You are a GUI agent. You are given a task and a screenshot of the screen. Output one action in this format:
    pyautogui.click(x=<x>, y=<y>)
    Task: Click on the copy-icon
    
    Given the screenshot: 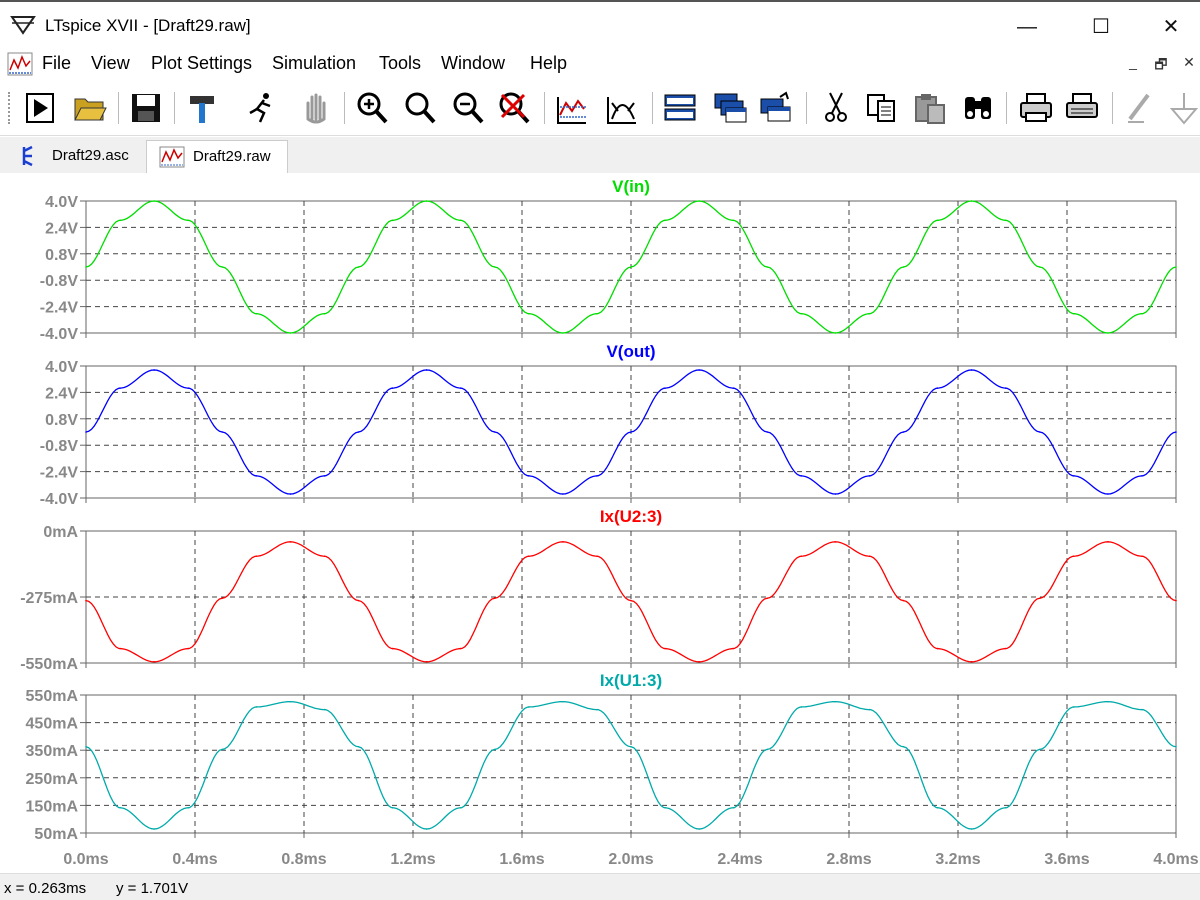 What is the action you would take?
    pyautogui.click(x=882, y=108)
    